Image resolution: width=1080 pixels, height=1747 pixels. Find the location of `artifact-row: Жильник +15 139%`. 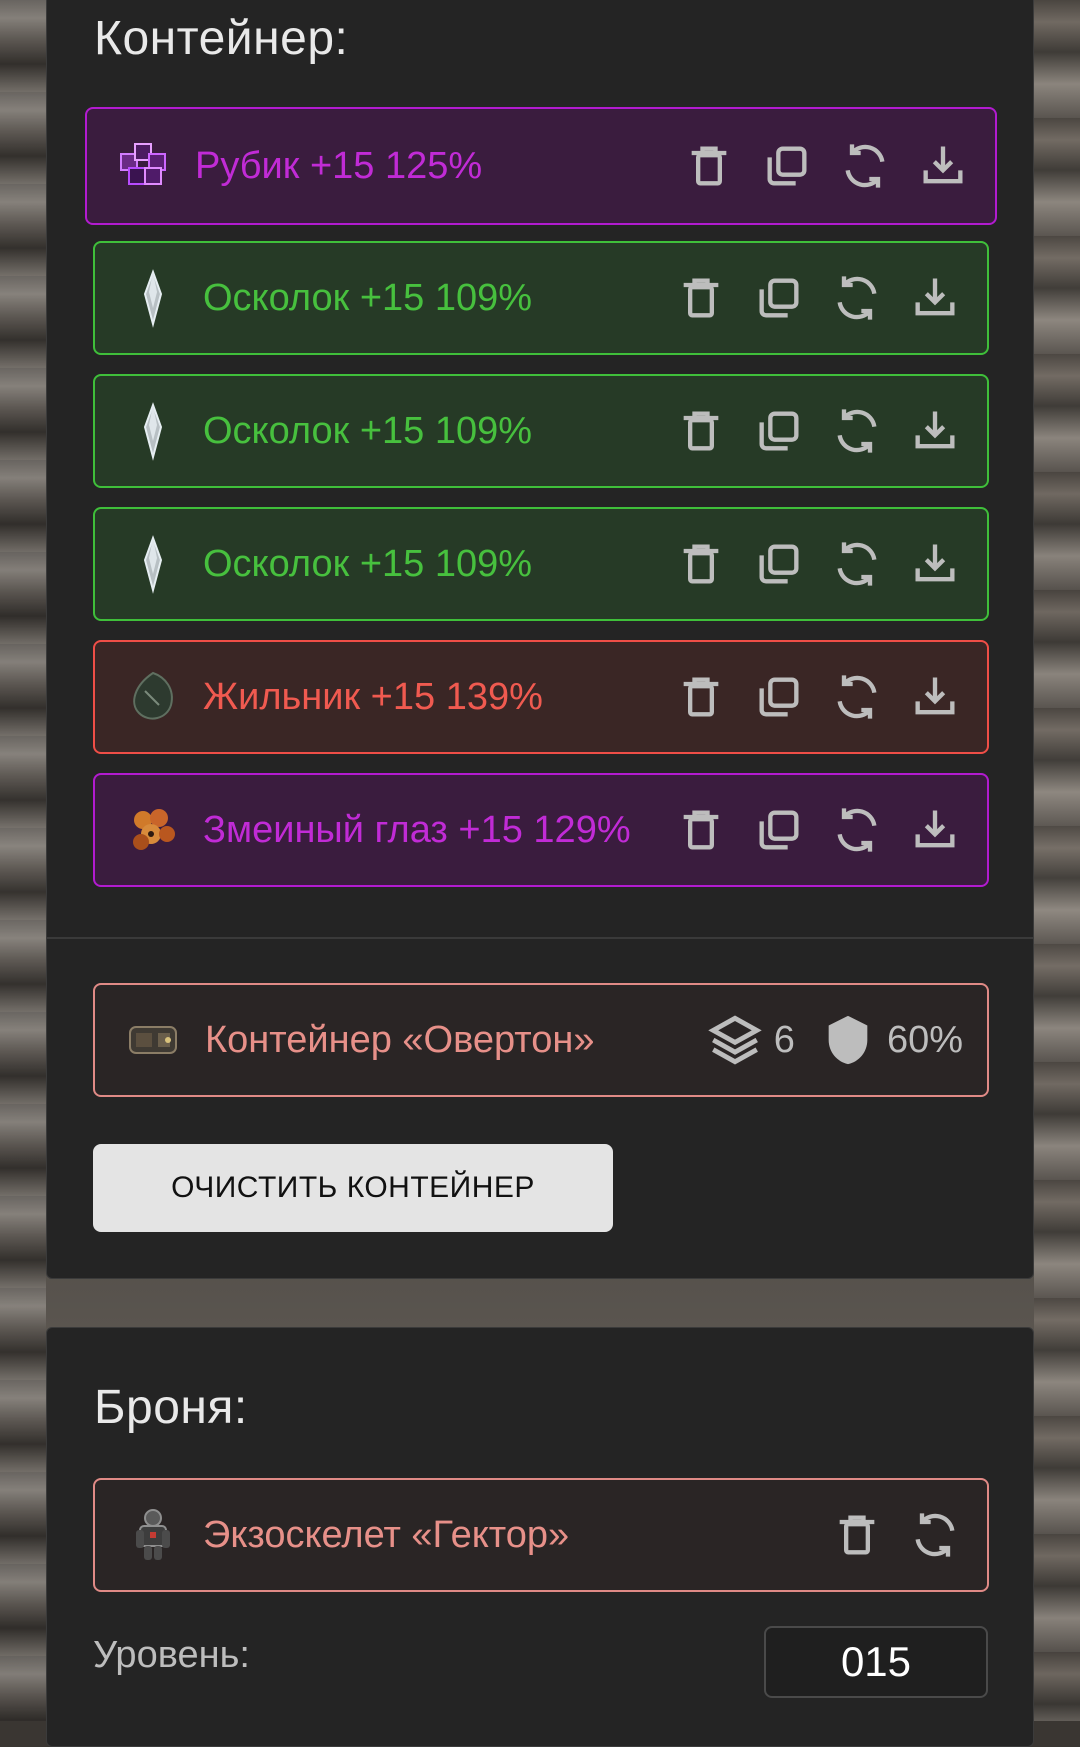

artifact-row: Жильник +15 139% is located at coordinates (541, 697).